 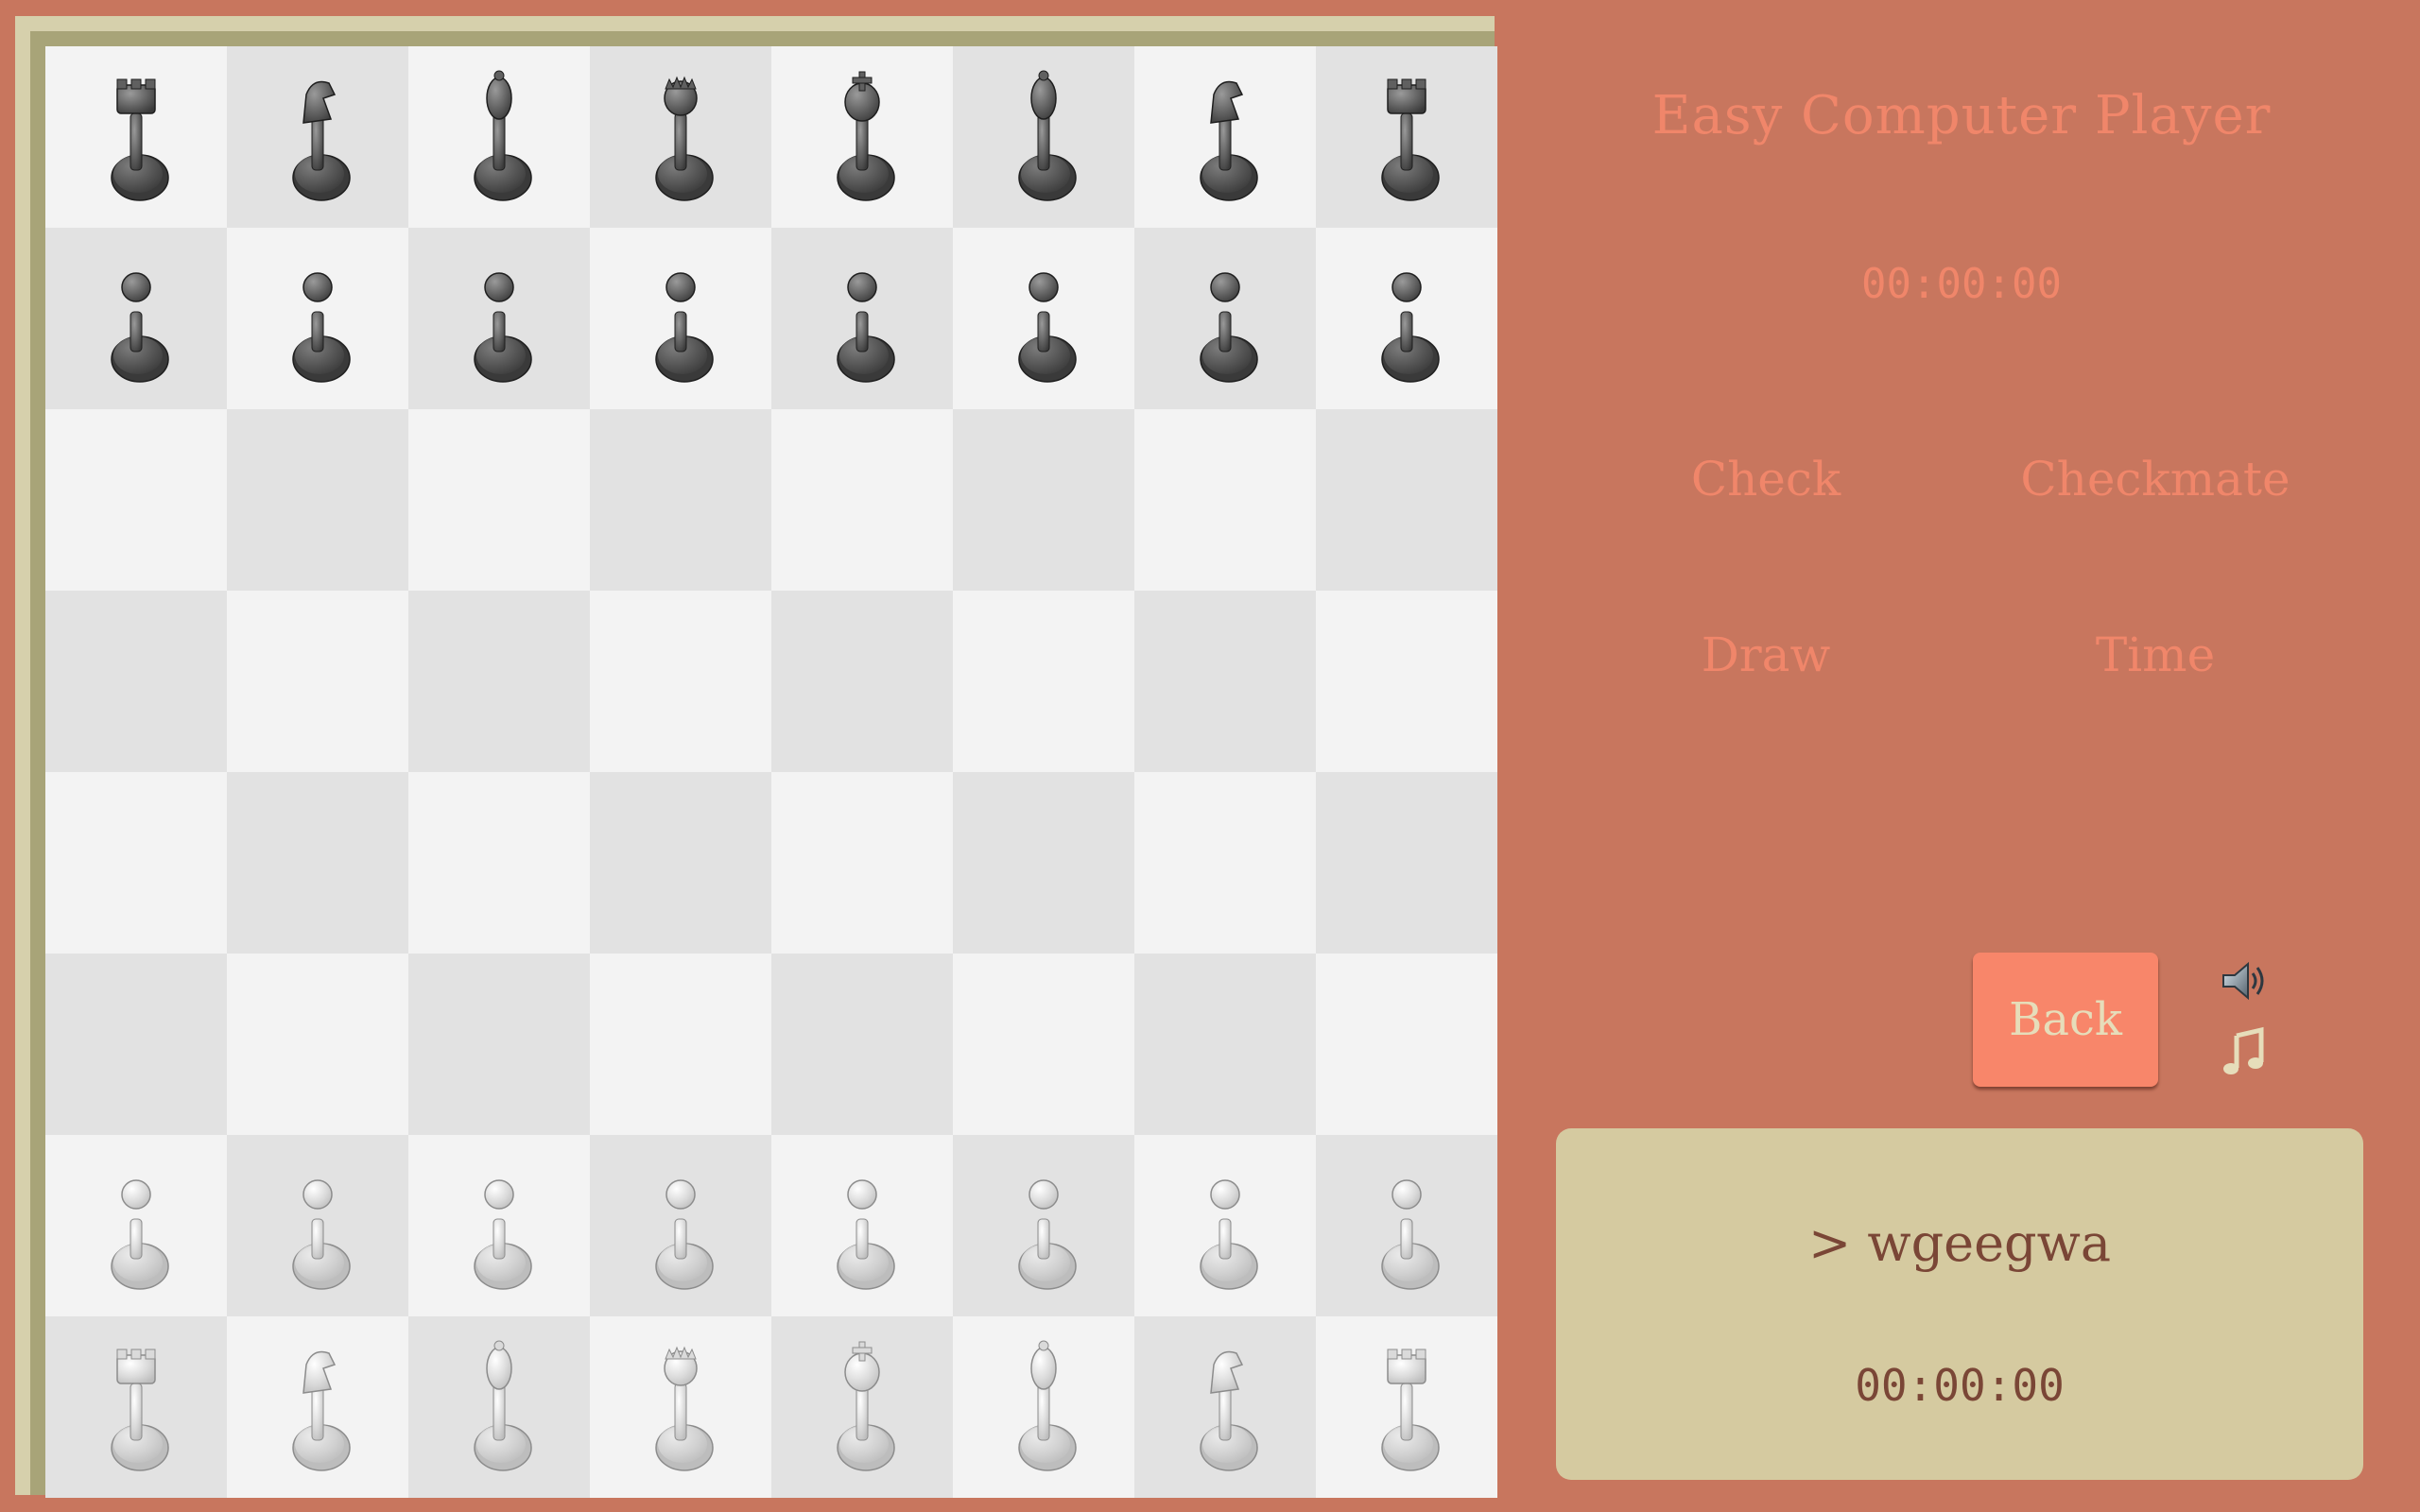 I want to click on square-h6, so click(x=1406, y=500).